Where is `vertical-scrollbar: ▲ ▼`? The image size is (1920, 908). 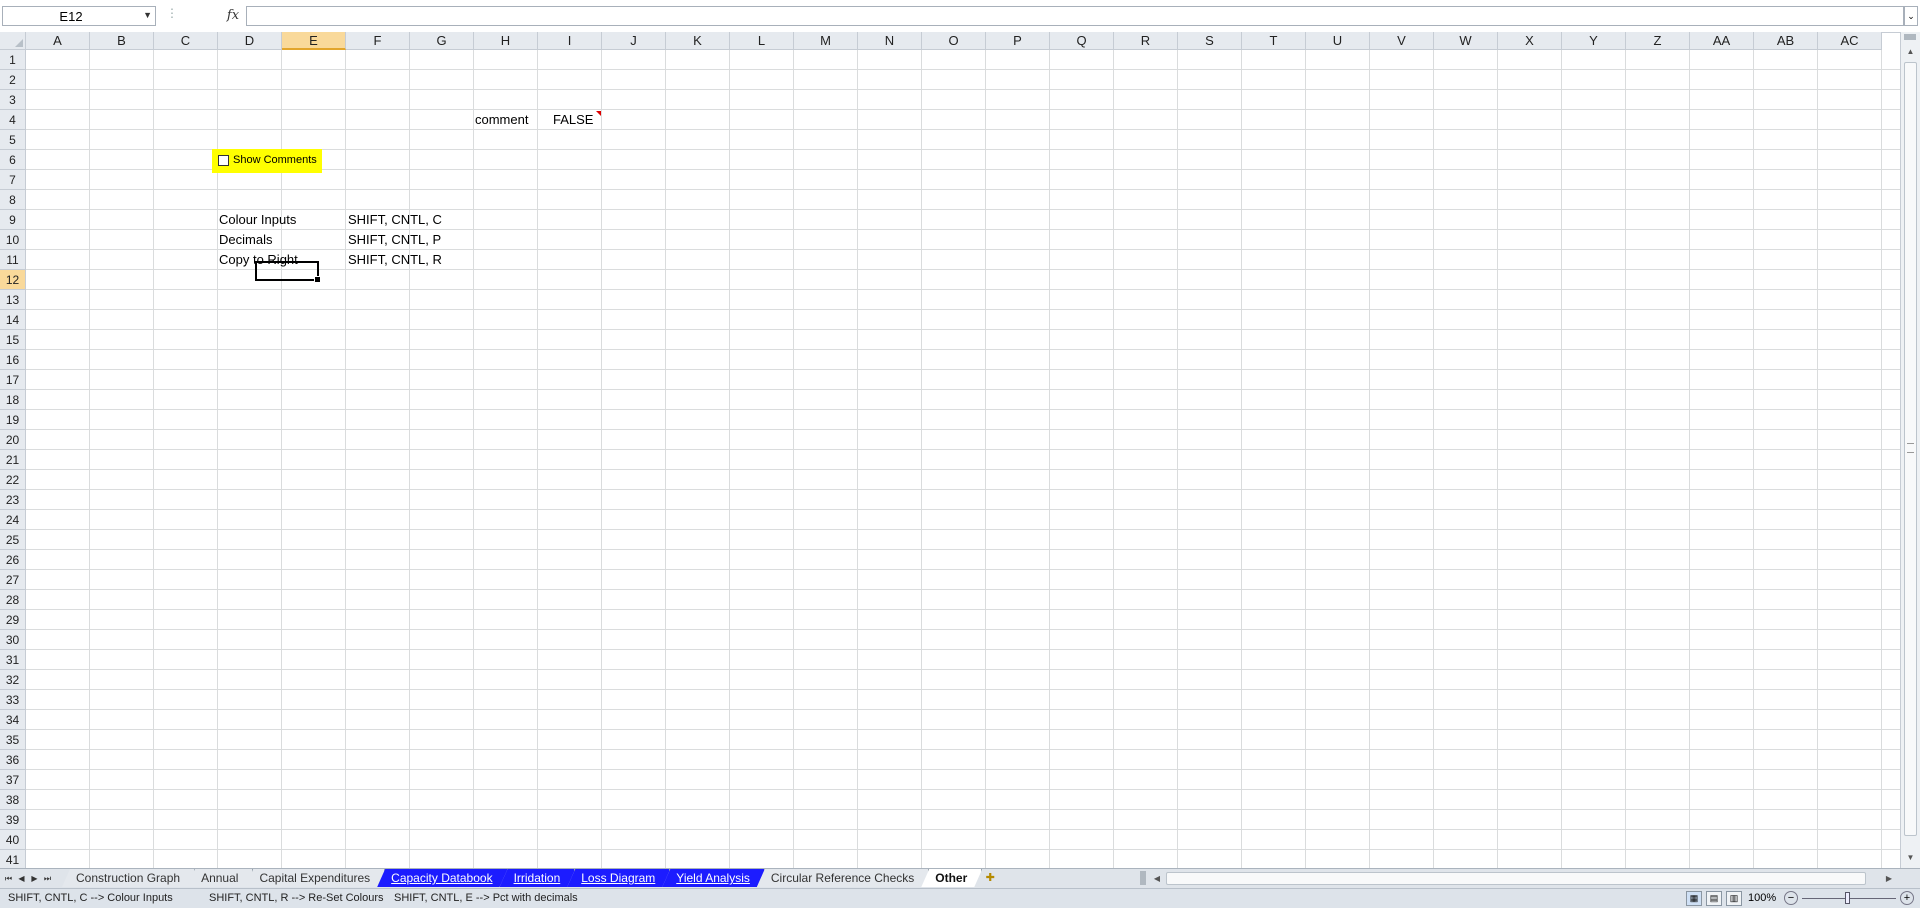
vertical-scrollbar: ▲ ▼ is located at coordinates (1910, 450).